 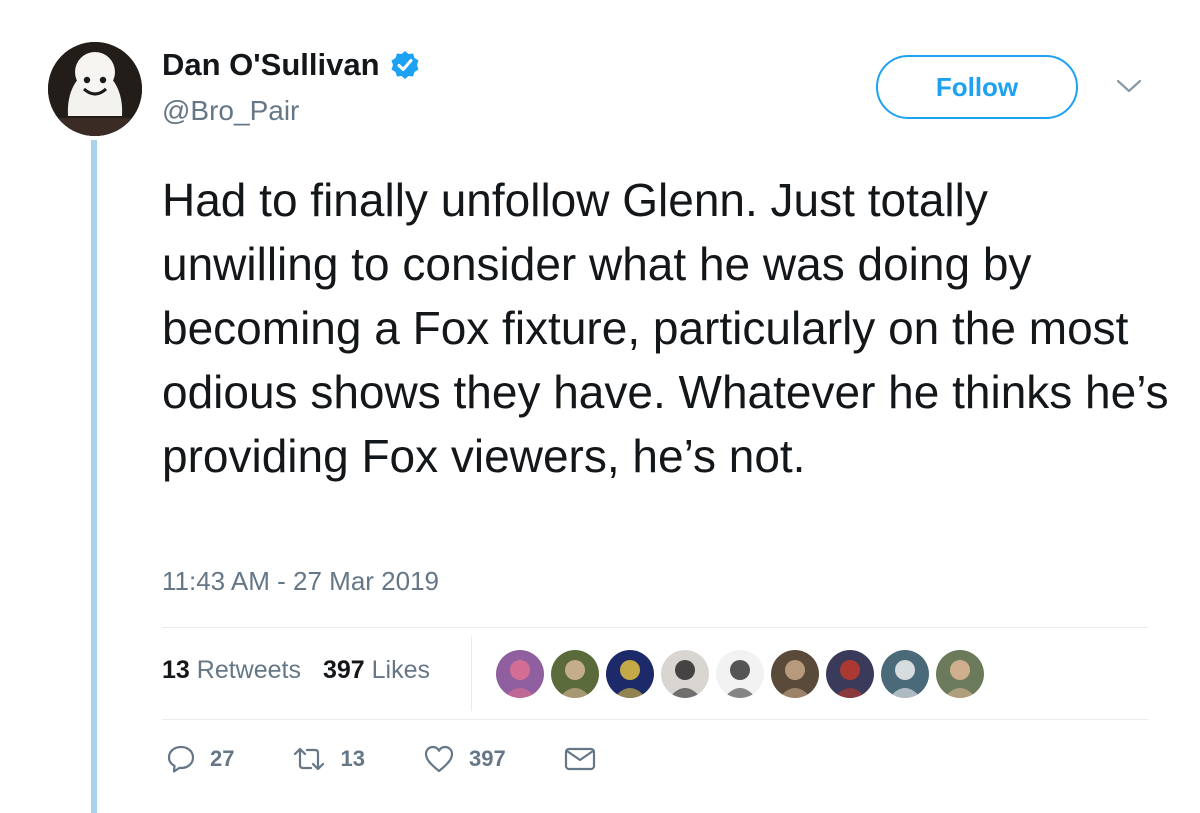 What do you see at coordinates (352, 758) in the screenshot?
I see `retweet-count: 13` at bounding box center [352, 758].